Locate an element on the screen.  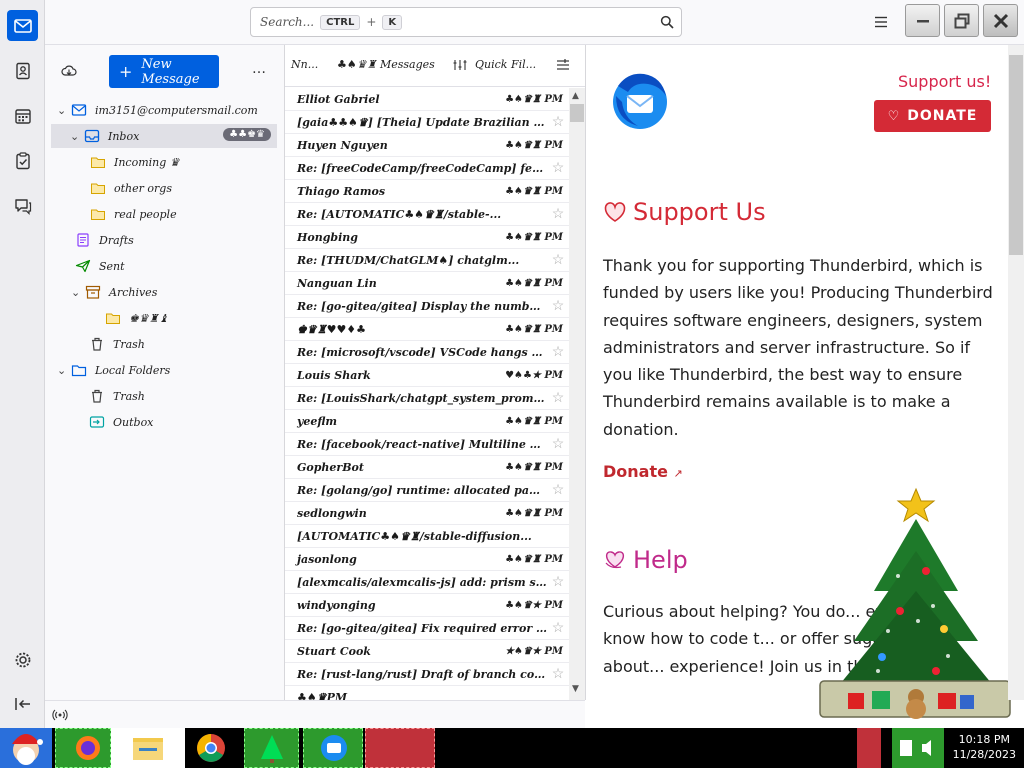
taskbar-christmas-tree is located at coordinates (271, 748).